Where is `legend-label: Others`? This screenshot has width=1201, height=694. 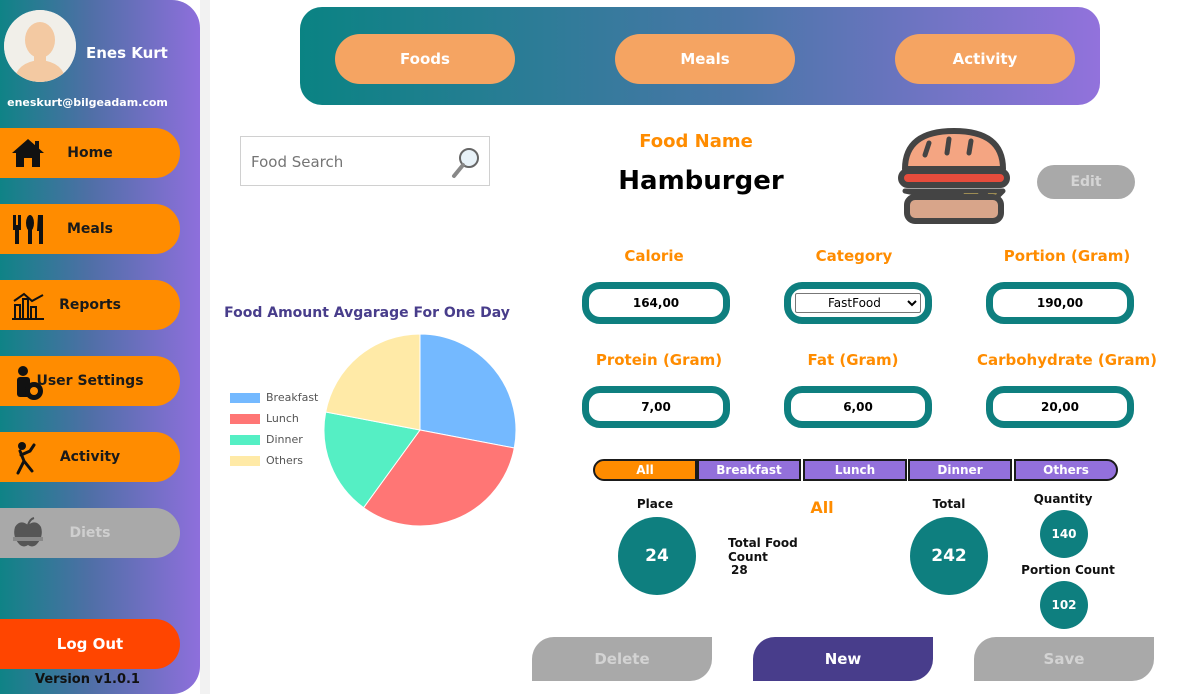 legend-label: Others is located at coordinates (284, 460).